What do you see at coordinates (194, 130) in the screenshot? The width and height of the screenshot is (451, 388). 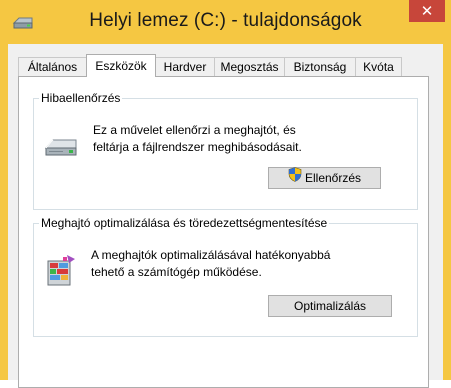 I see `error-check-description-line1: Ez a művelet ellenőrzi a meghajtót, és` at bounding box center [194, 130].